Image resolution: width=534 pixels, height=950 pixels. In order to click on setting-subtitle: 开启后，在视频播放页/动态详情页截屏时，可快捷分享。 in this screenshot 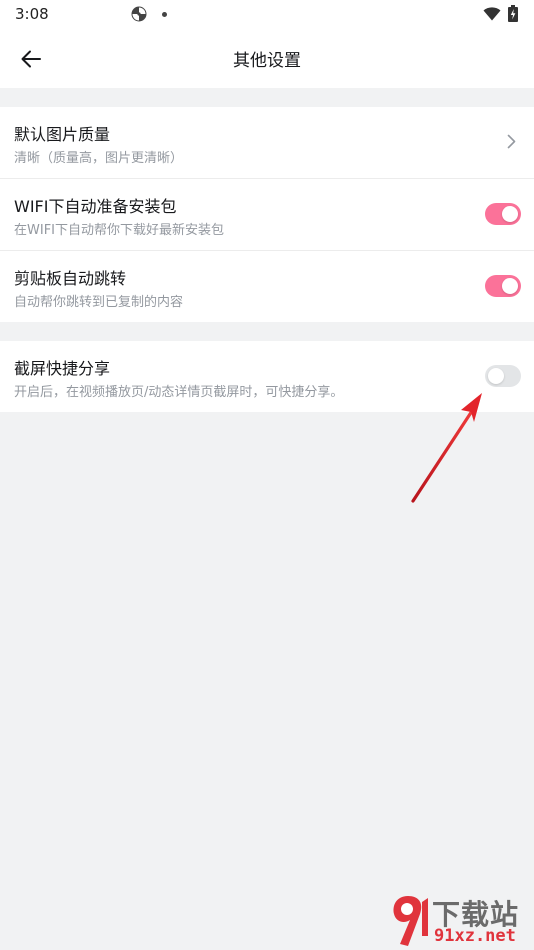, I will do `click(179, 392)`.